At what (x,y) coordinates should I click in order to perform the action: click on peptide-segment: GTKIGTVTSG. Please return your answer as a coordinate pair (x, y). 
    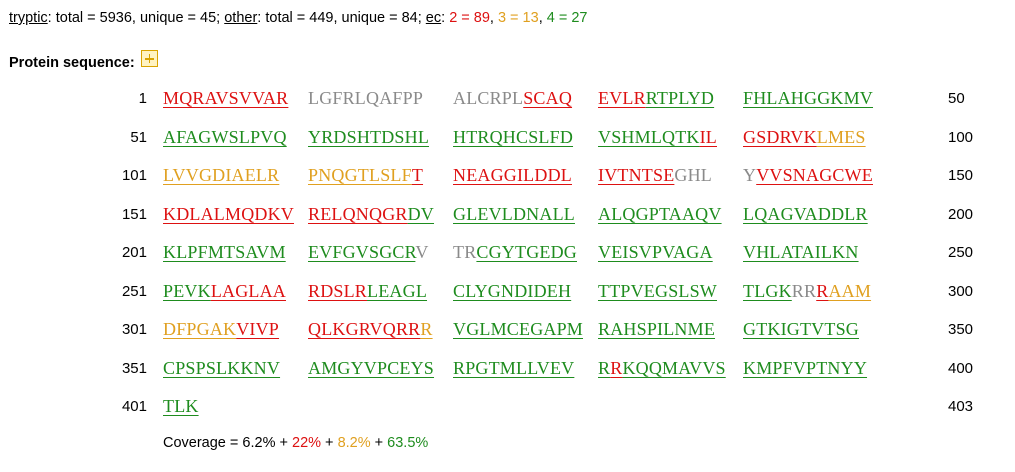
    Looking at the image, I should click on (801, 329).